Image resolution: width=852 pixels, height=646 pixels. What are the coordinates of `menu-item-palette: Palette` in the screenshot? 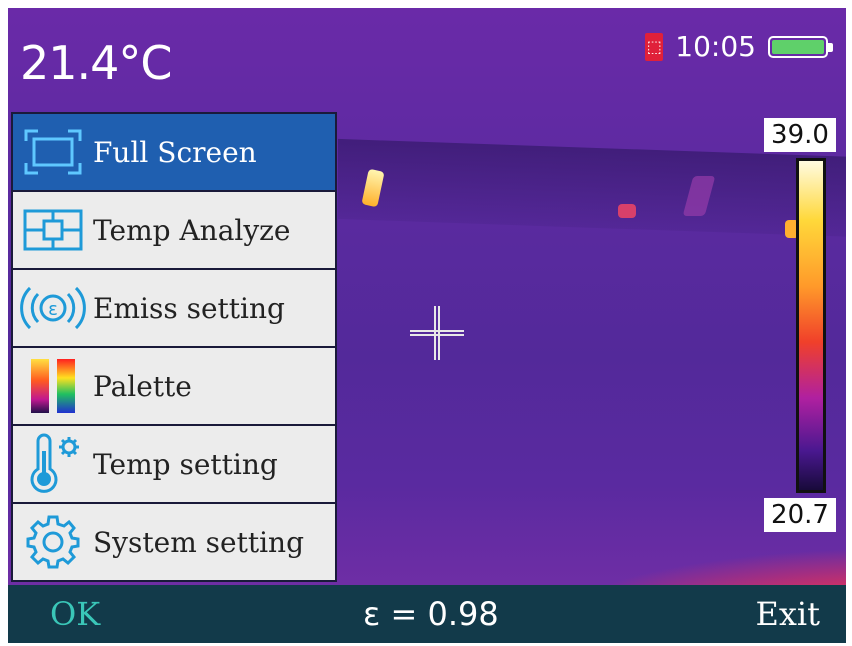 It's located at (174, 386).